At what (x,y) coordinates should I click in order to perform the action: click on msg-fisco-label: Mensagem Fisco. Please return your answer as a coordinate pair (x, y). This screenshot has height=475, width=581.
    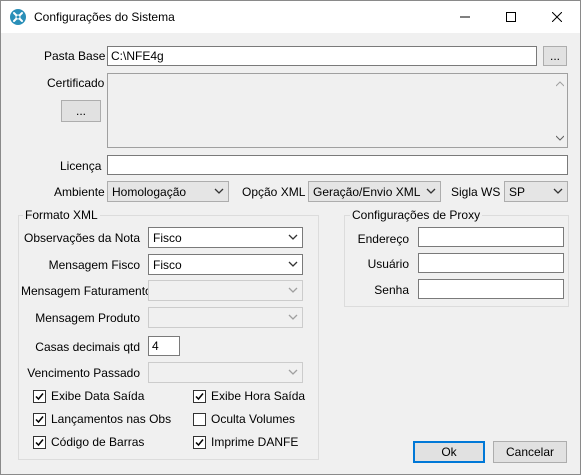
    Looking at the image, I should click on (94, 265).